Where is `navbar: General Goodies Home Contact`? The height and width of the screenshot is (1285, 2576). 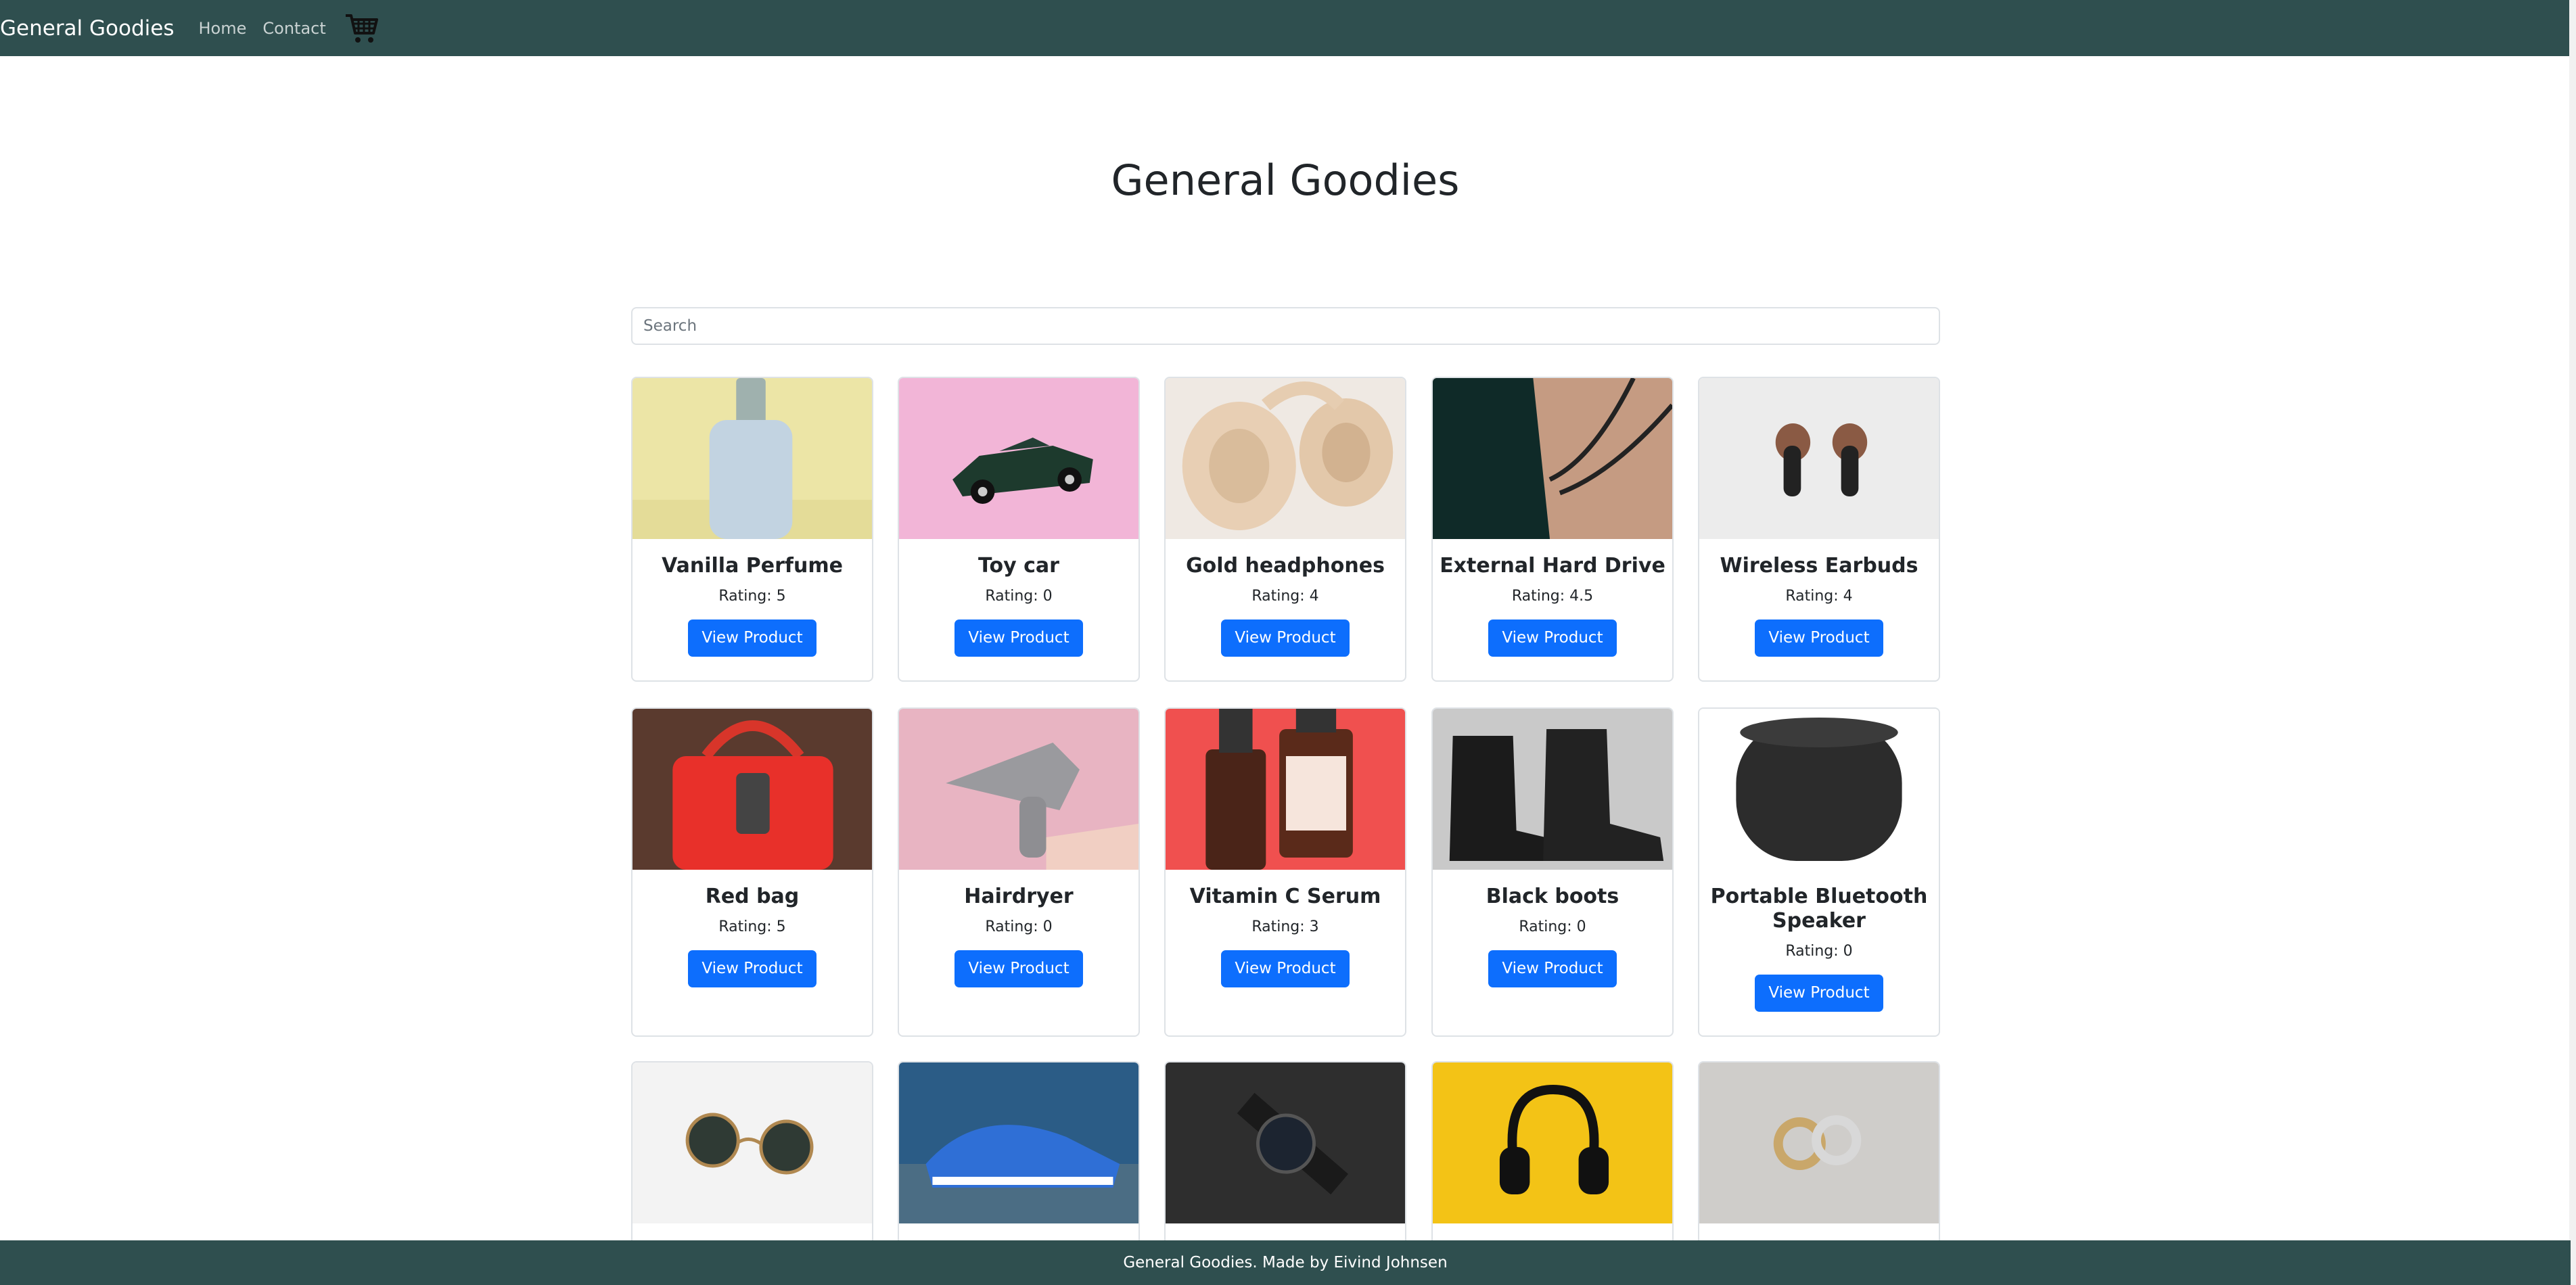 navbar: General Goodies Home Contact is located at coordinates (1288, 28).